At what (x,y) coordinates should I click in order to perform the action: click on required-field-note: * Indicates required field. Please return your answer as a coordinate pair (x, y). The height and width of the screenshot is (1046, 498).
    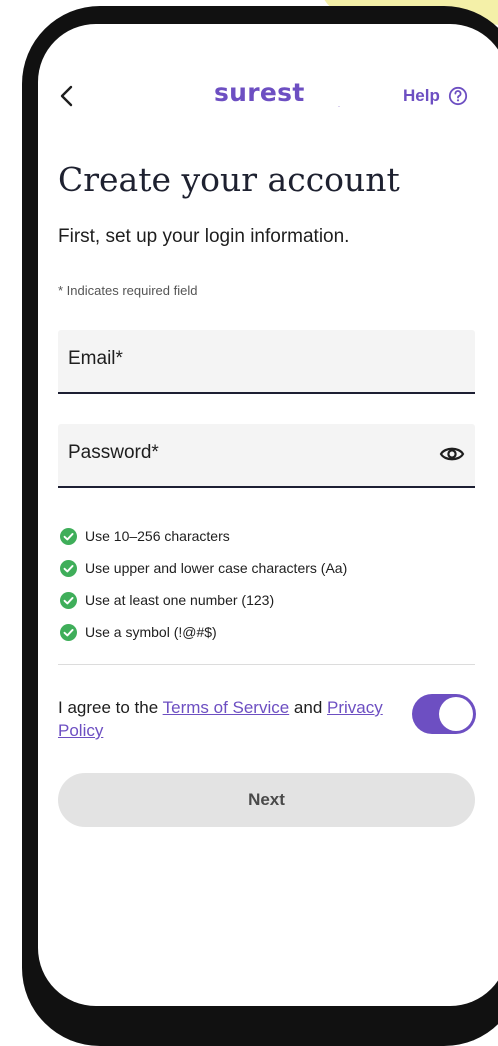
    Looking at the image, I should click on (128, 290).